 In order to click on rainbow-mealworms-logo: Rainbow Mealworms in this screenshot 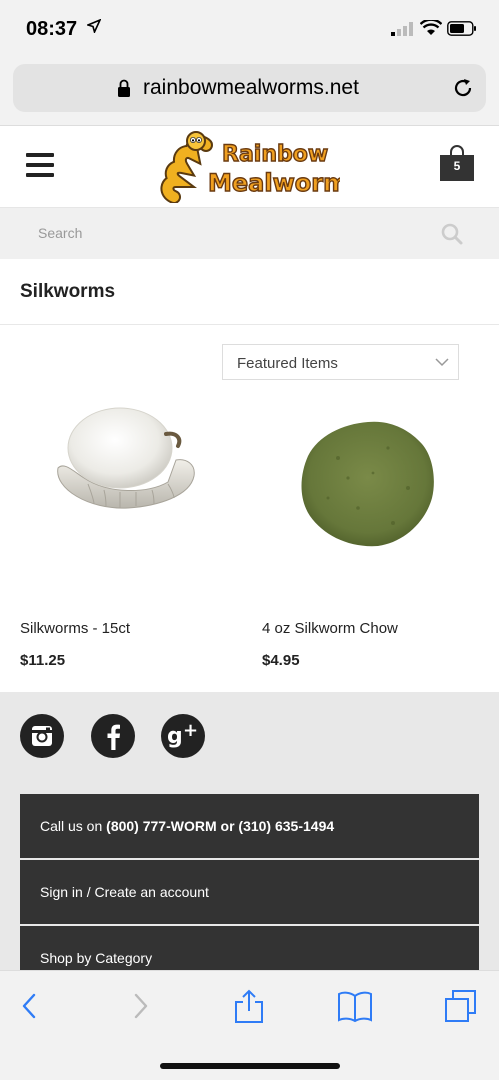, I will do `click(250, 167)`.